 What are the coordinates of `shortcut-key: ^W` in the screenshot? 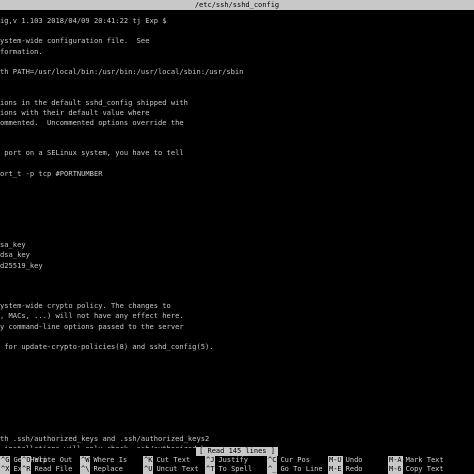 It's located at (85, 460).